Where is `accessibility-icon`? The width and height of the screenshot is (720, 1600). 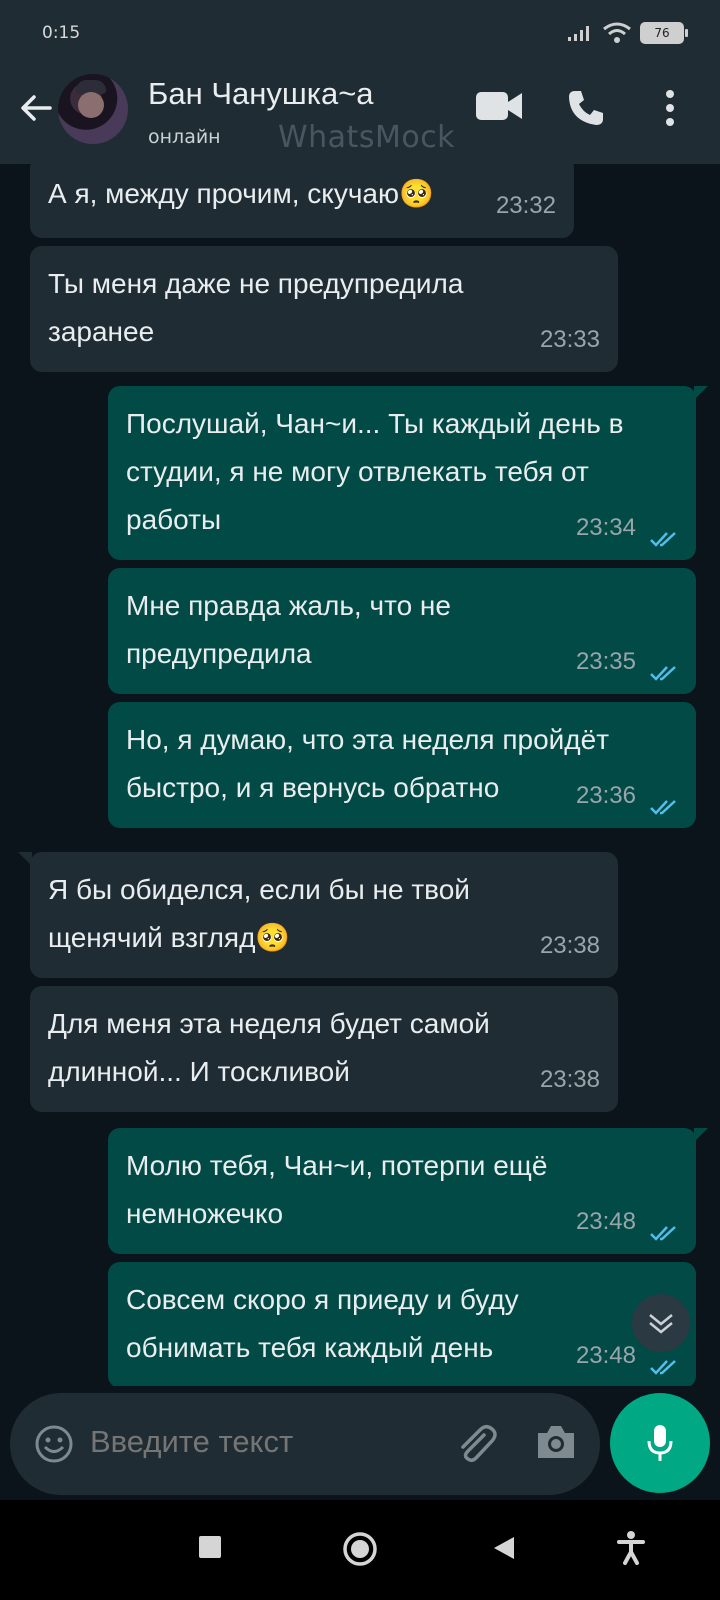 accessibility-icon is located at coordinates (631, 1548).